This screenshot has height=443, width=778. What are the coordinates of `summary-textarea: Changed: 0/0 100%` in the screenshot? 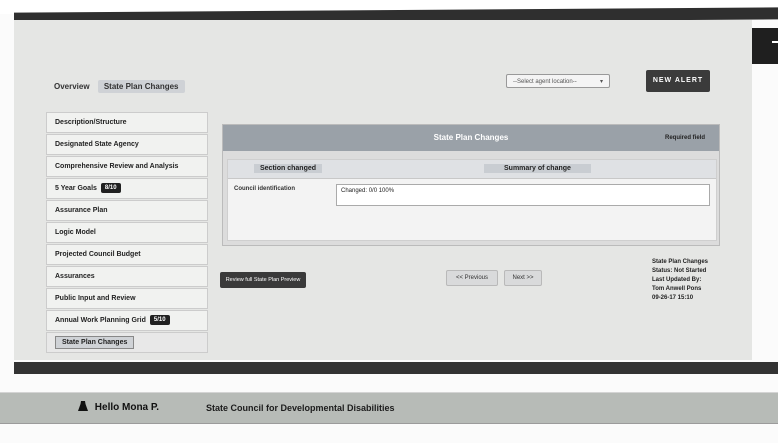 It's located at (523, 195).